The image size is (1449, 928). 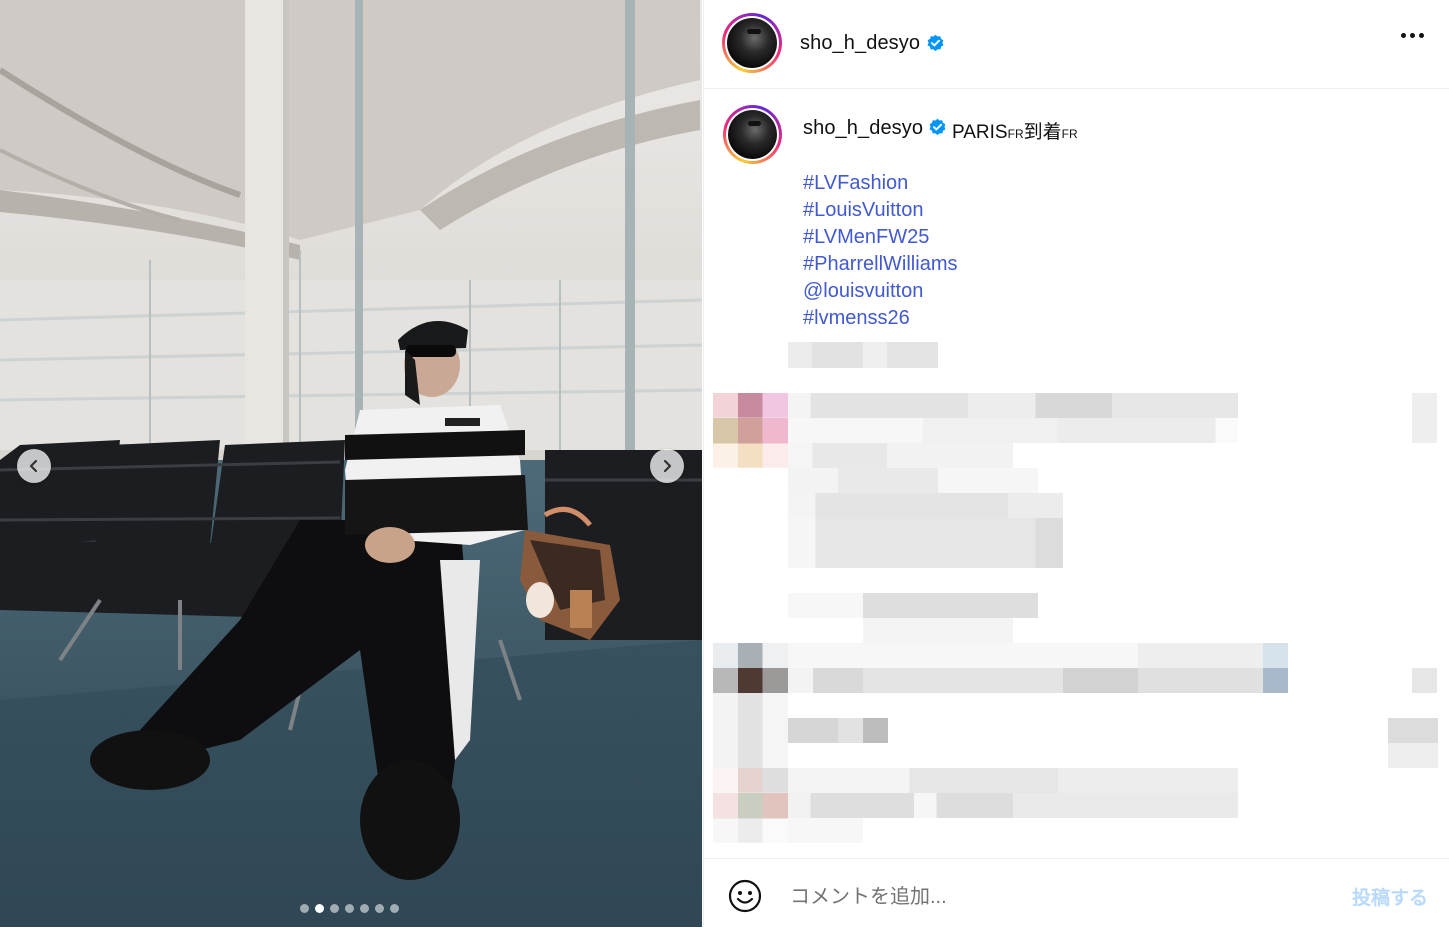 What do you see at coordinates (880, 237) in the screenshot?
I see `hashtag-link: #LVMenFW25` at bounding box center [880, 237].